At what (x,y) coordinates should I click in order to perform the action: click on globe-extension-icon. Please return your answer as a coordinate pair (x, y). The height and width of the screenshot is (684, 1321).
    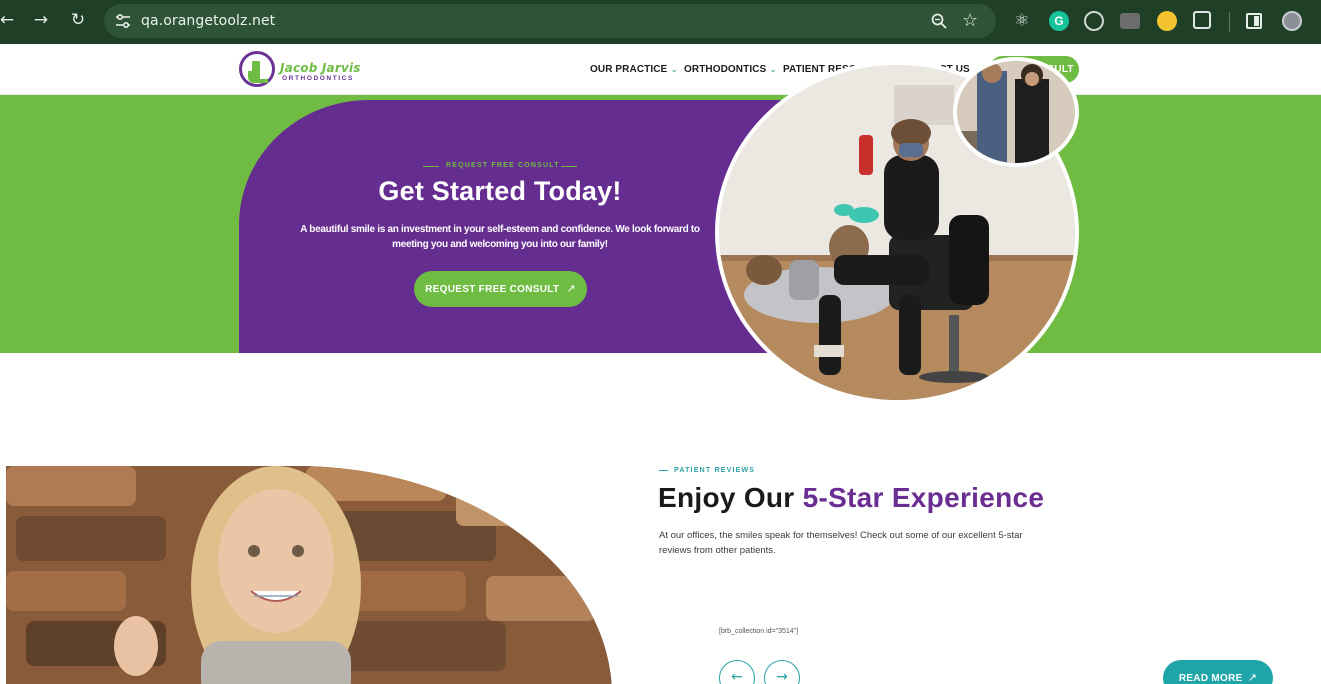
    Looking at the image, I should click on (1094, 21).